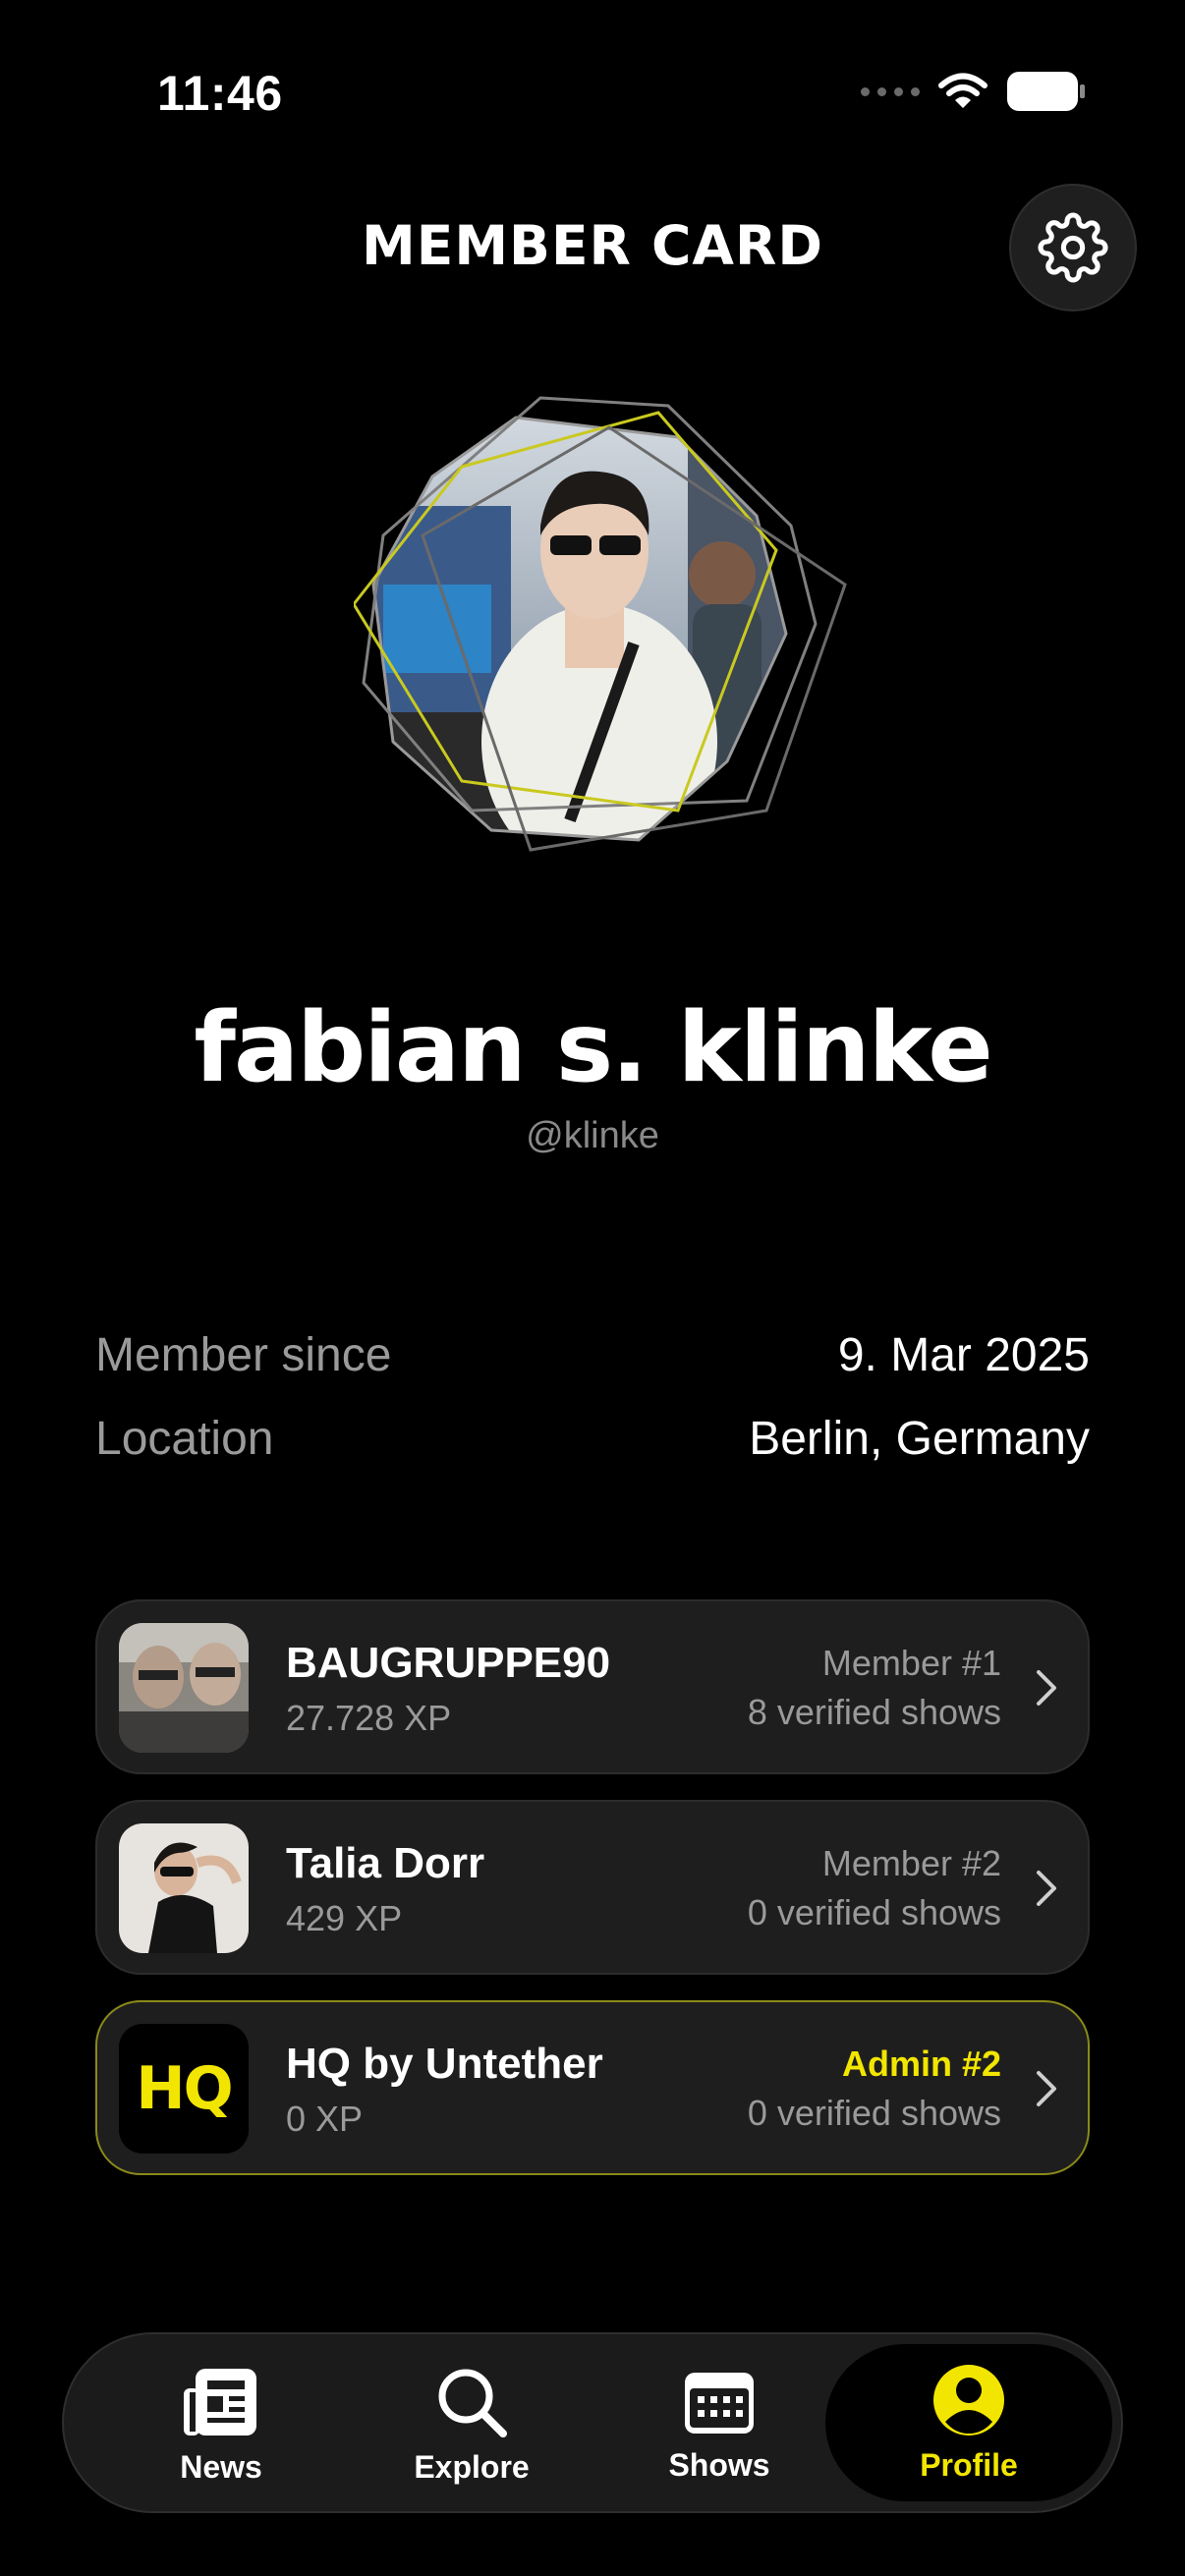  I want to click on member-avatar, so click(184, 1888).